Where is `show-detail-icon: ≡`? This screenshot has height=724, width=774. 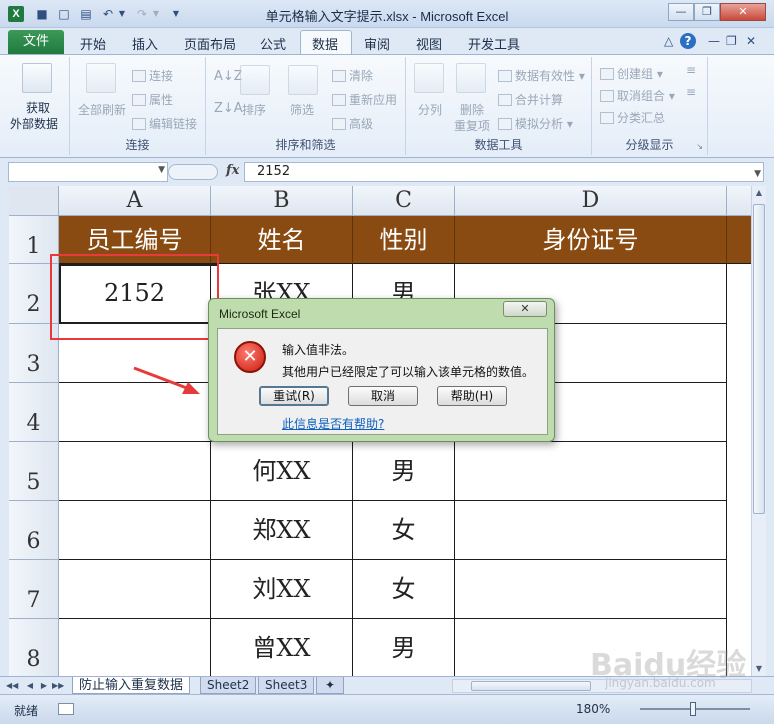
show-detail-icon: ≡ is located at coordinates (691, 70).